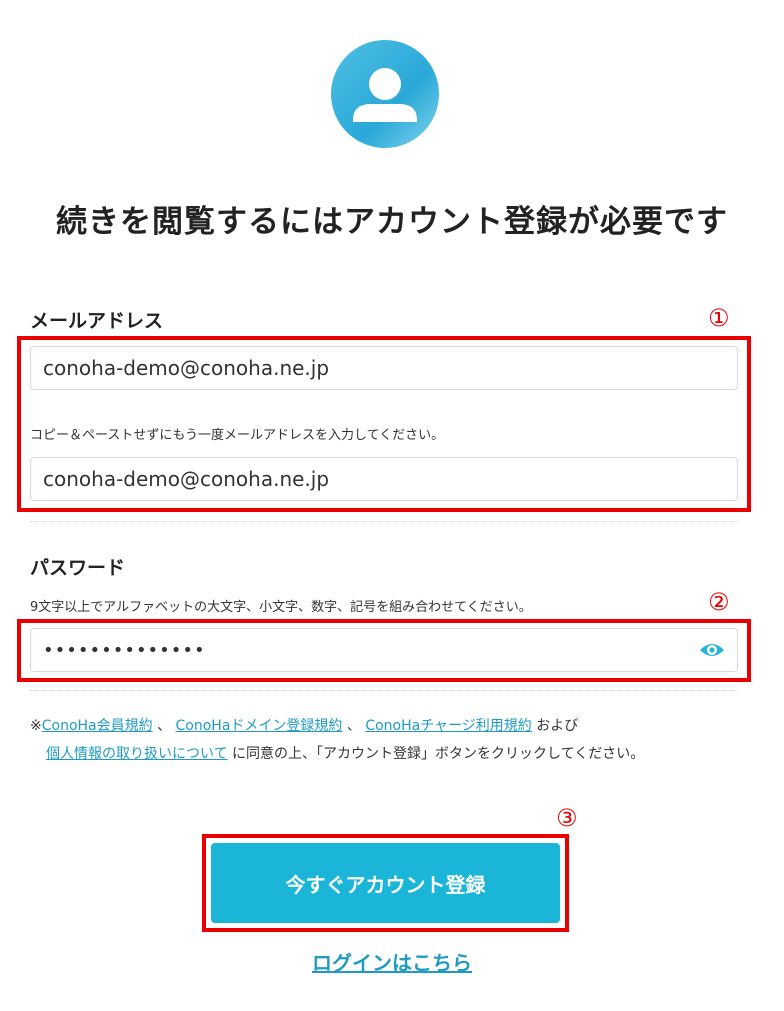 The width and height of the screenshot is (784, 1011). I want to click on domain-terms-link: ConoHaドメイン登録規約, so click(259, 726).